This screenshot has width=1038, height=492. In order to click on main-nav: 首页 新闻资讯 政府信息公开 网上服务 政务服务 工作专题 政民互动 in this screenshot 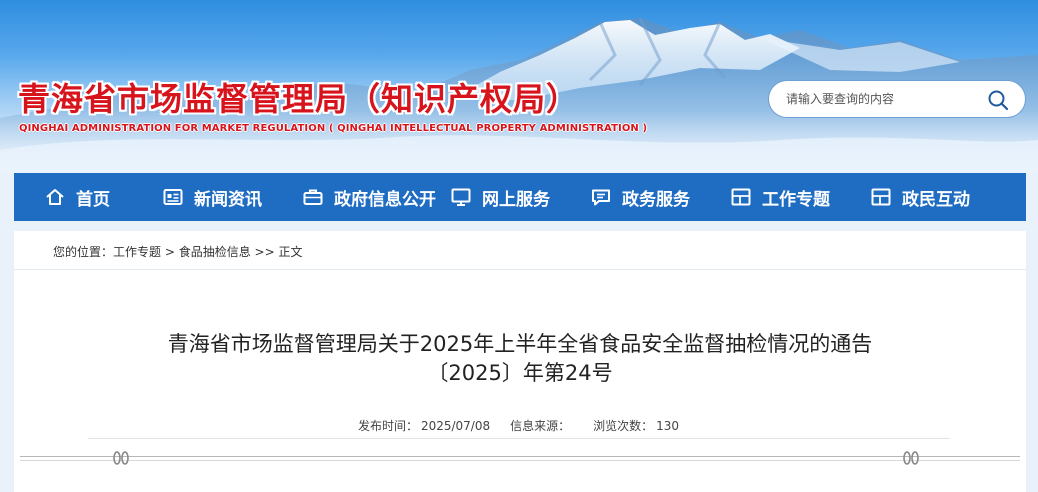, I will do `click(520, 197)`.